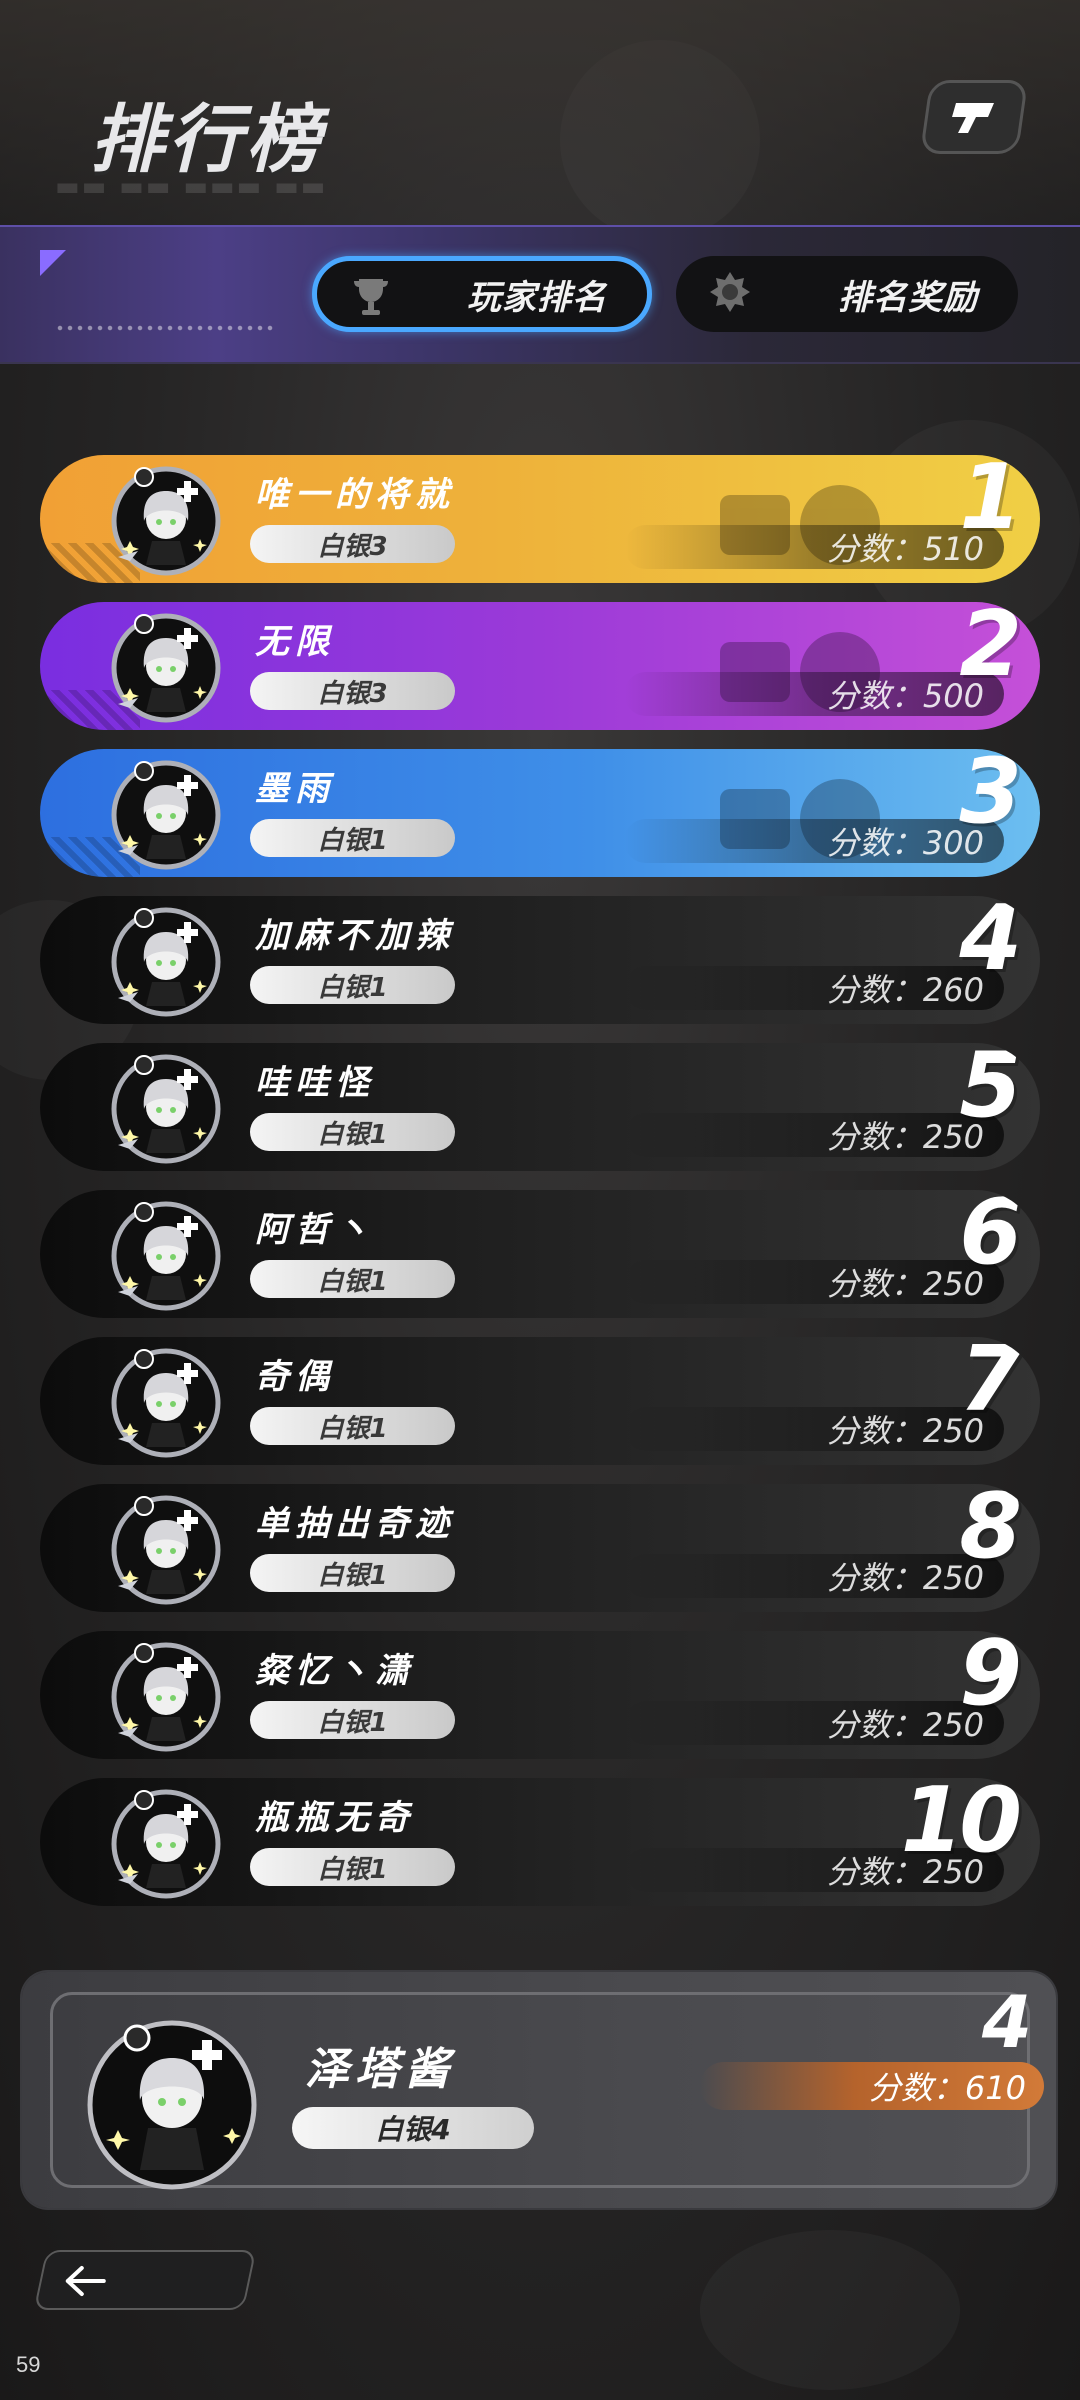 The width and height of the screenshot is (1080, 2400). Describe the element at coordinates (371, 297) in the screenshot. I see `trophy-icon` at that location.